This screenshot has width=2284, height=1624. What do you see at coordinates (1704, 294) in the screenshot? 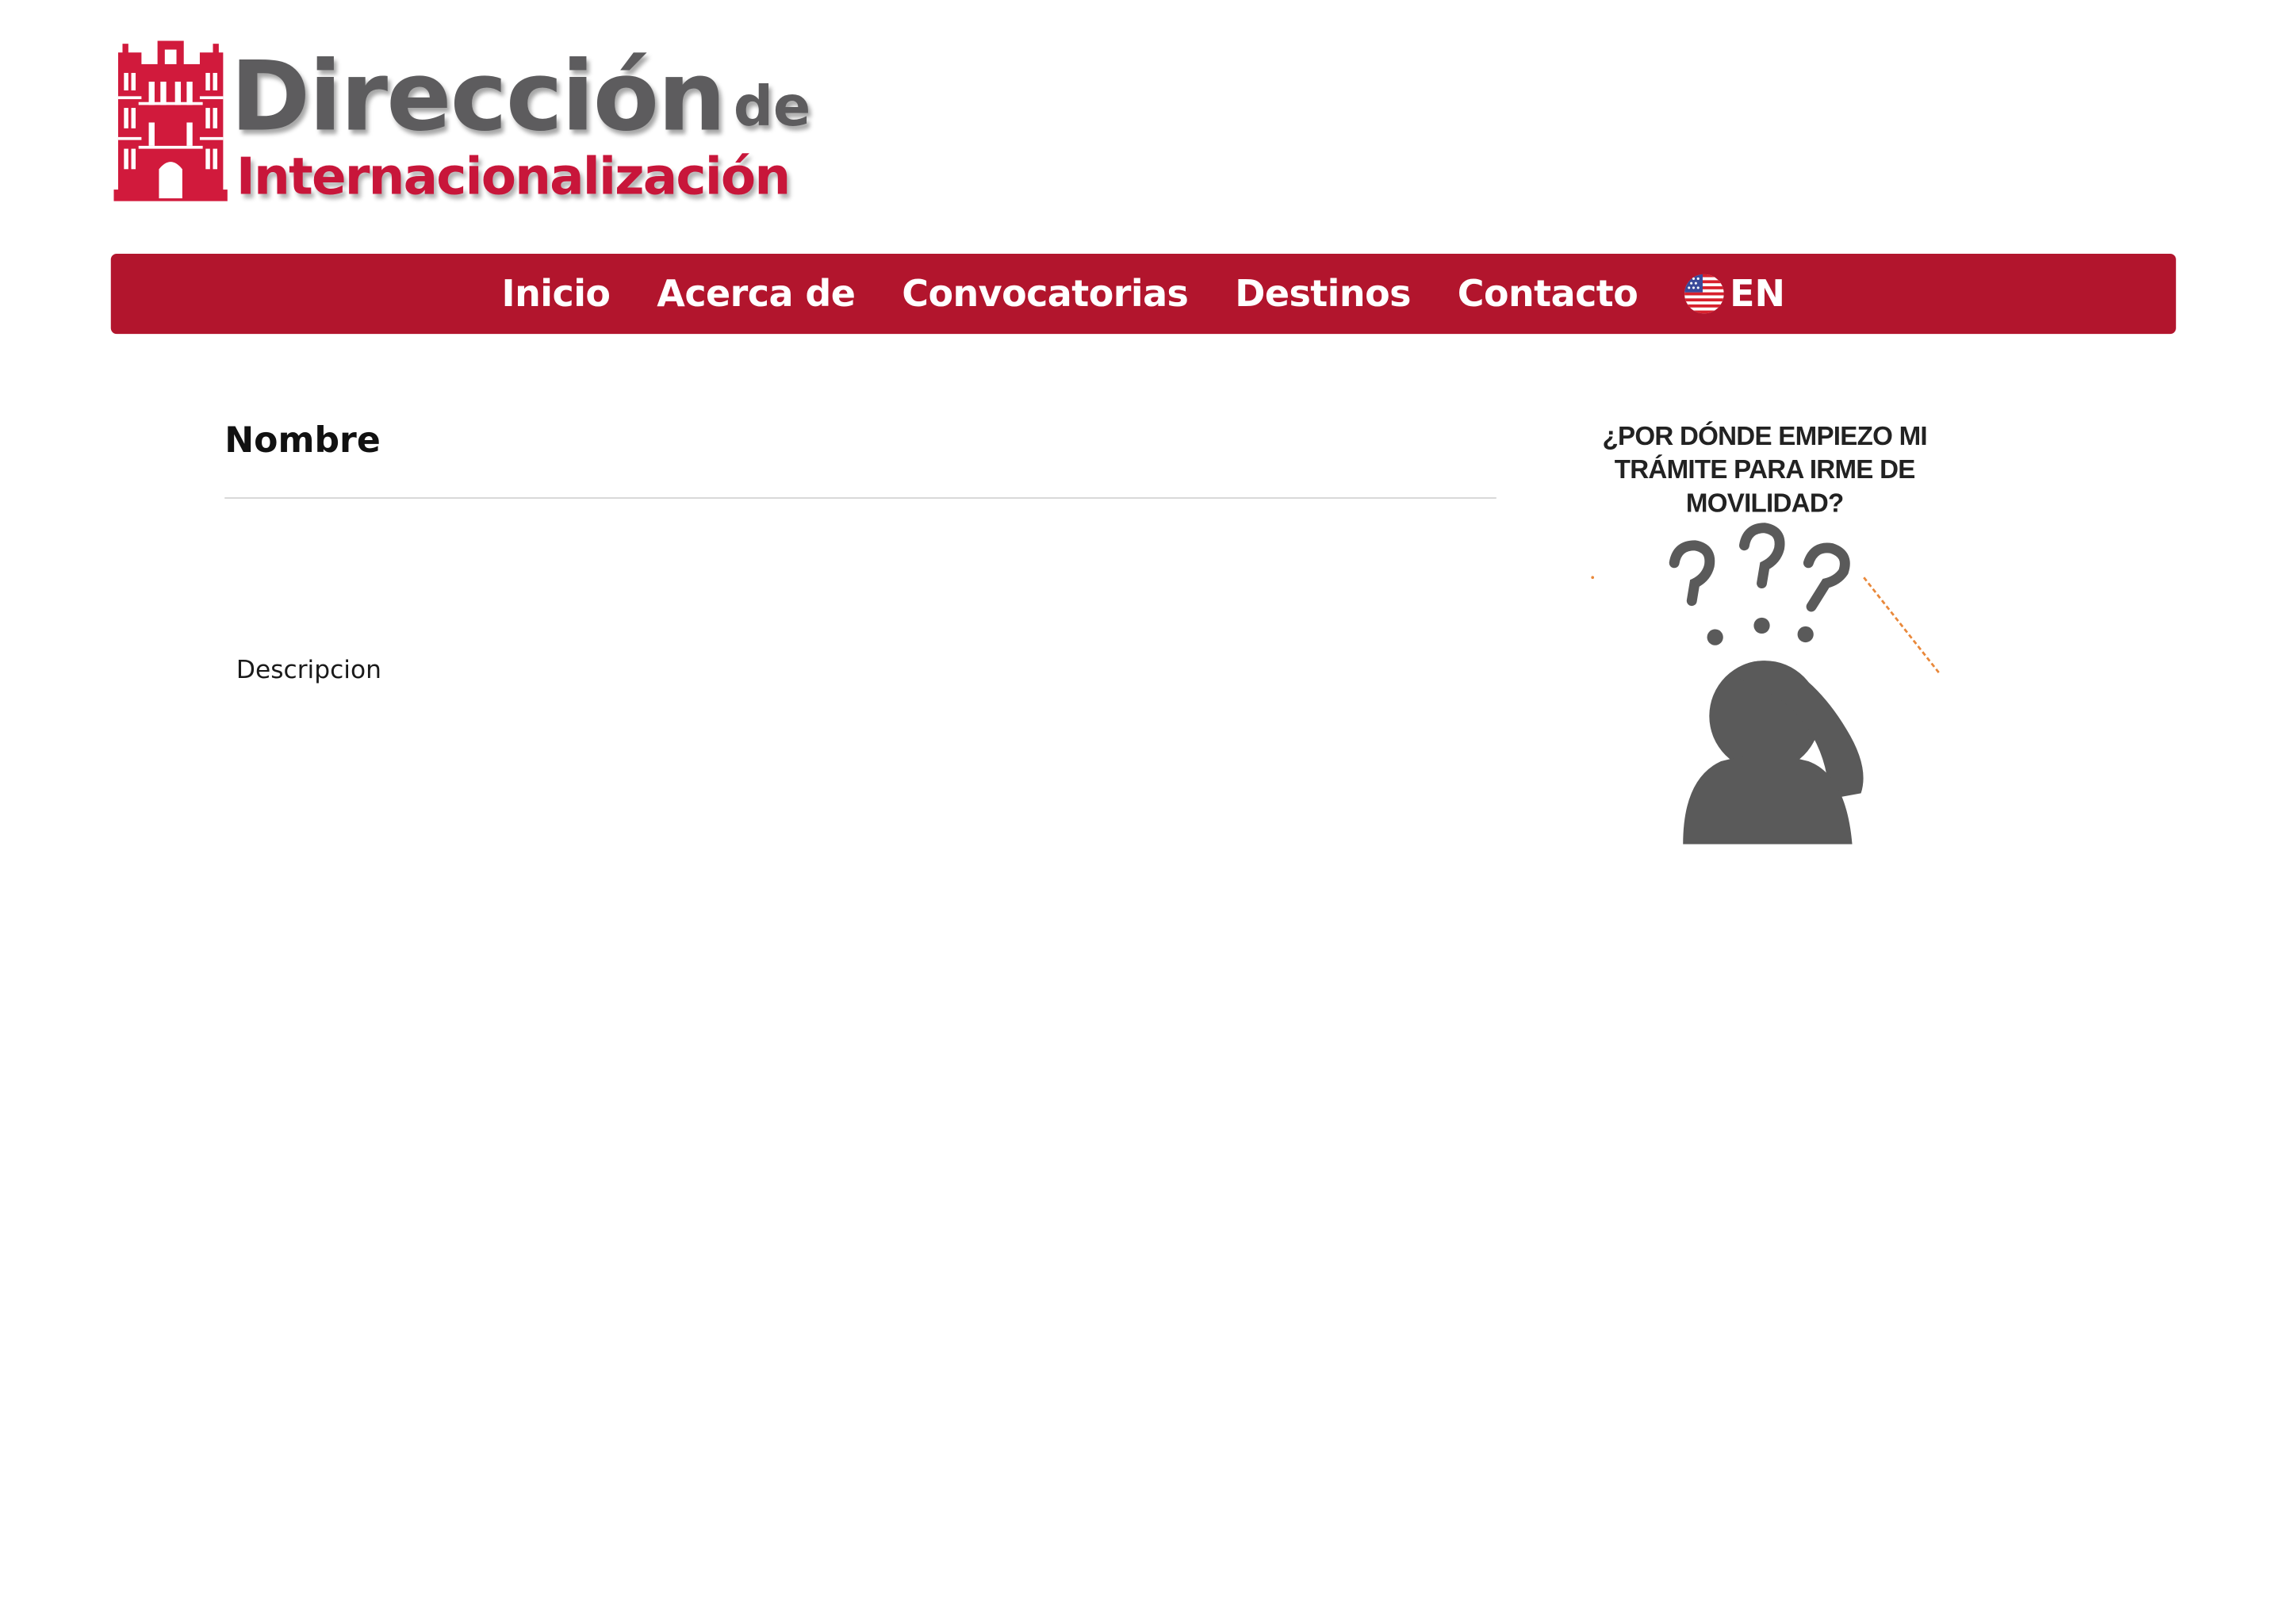
I see `us-flag-icon` at bounding box center [1704, 294].